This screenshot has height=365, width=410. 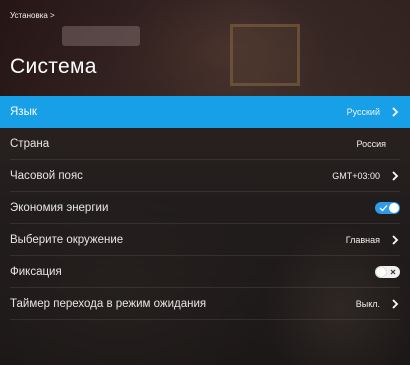 I want to click on background-channel-logo, so click(x=101, y=36).